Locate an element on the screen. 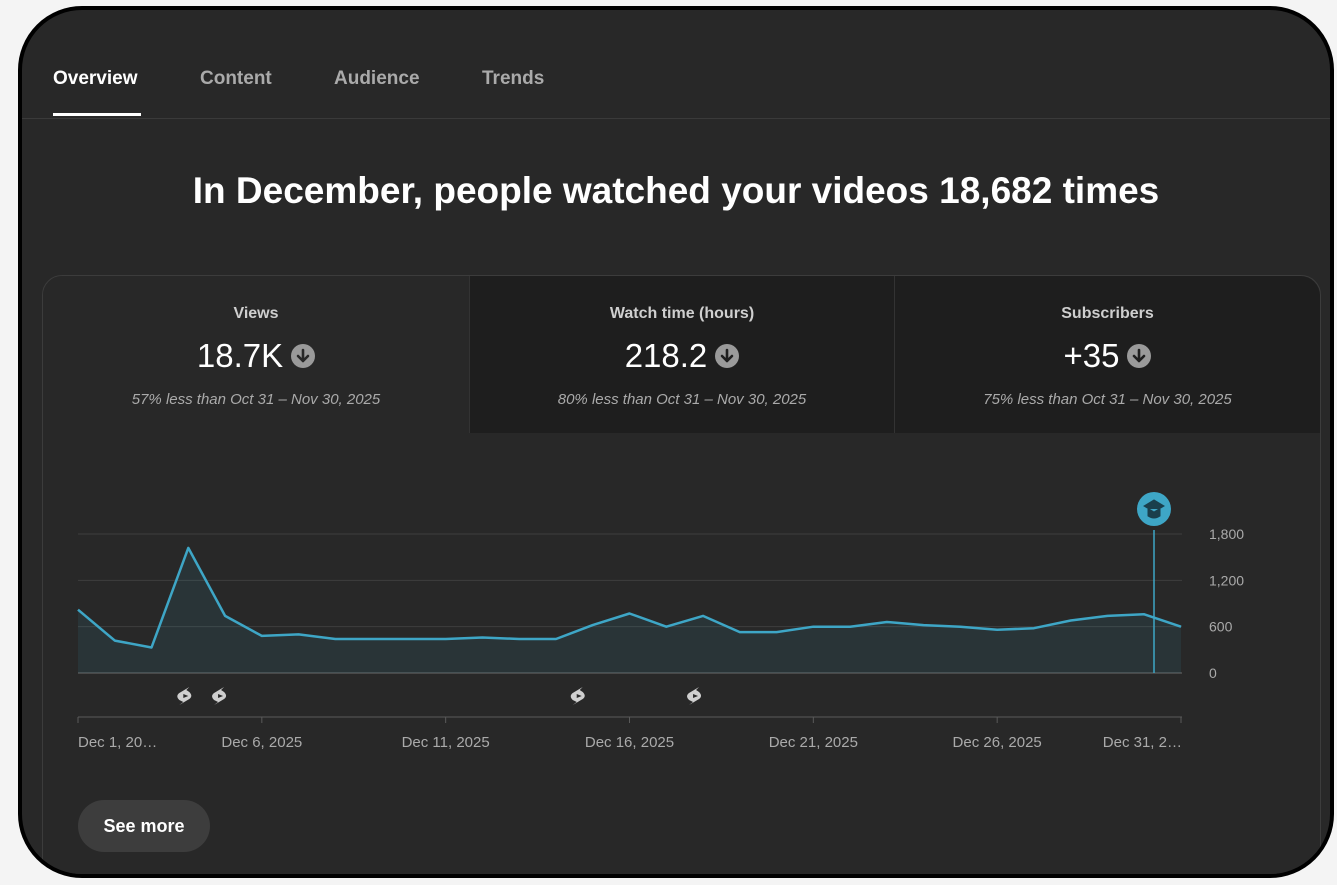  views-area is located at coordinates (629, 610).